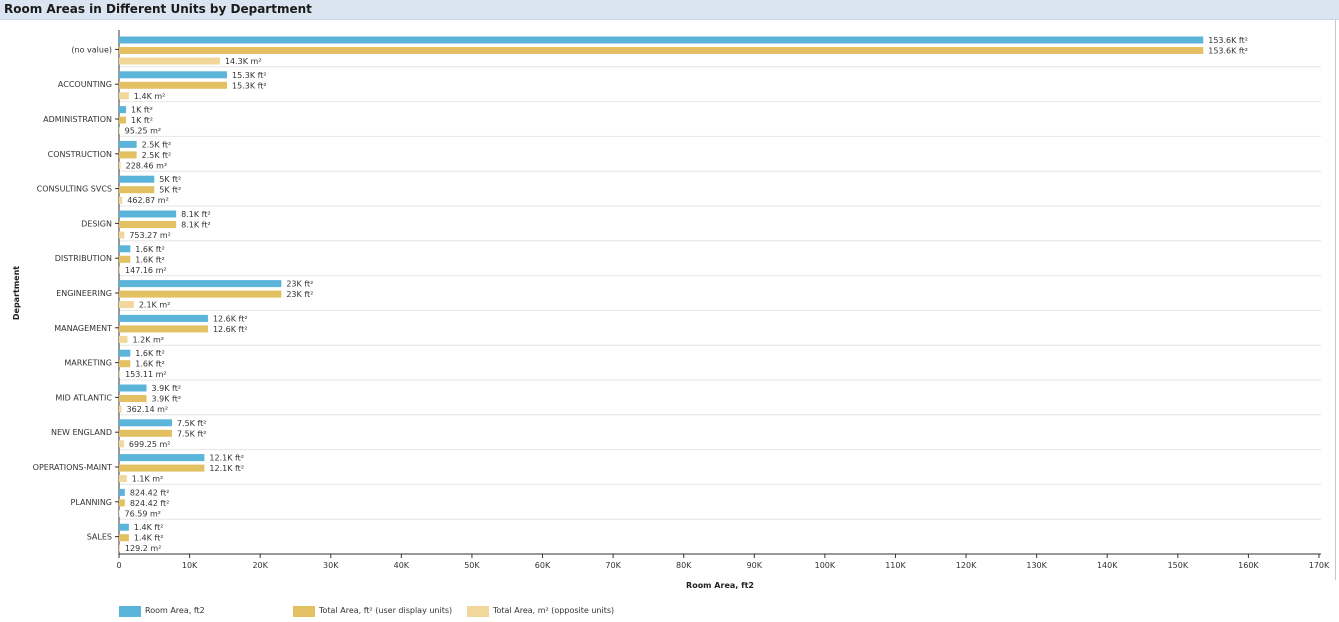  I want to click on legend-swatch-room-area, so click(130, 611).